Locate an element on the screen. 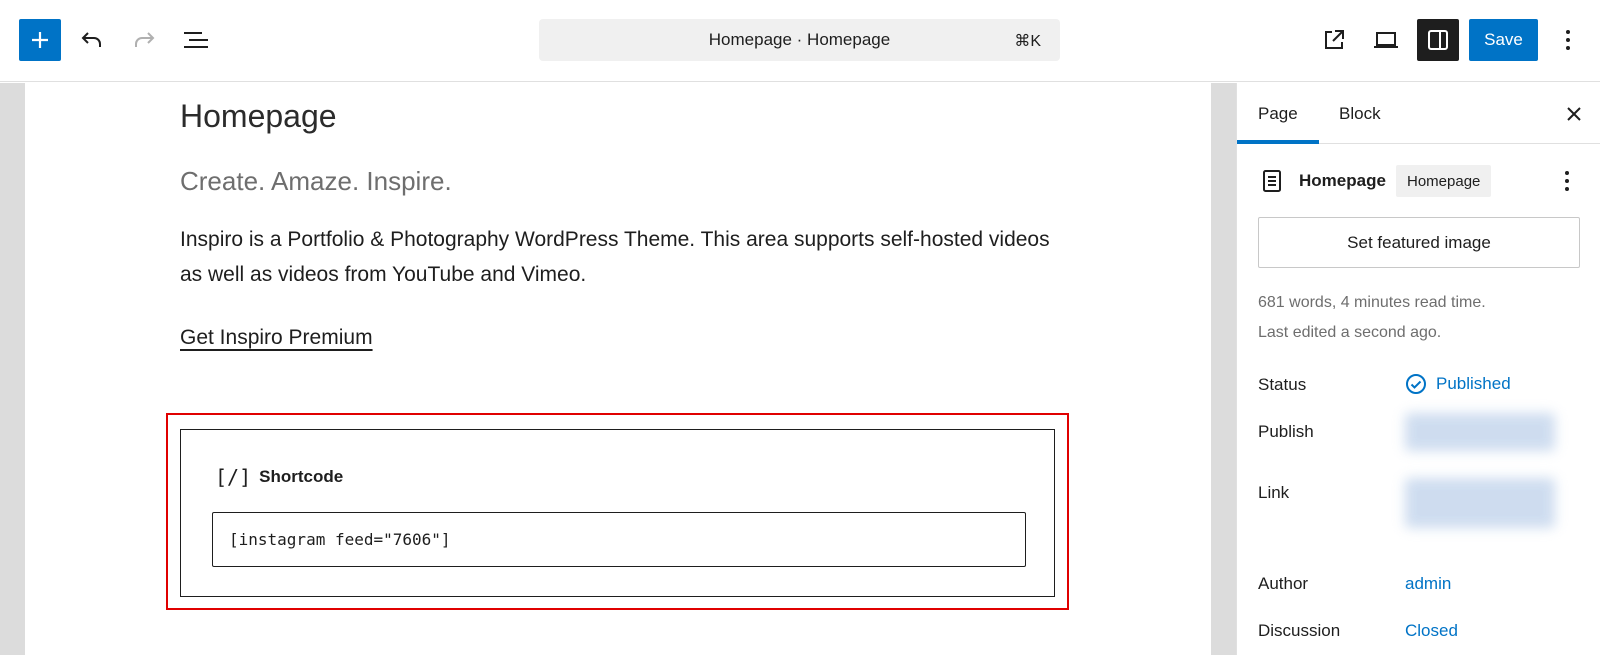  command-palette-button: Homepage · Homepage ⌘K is located at coordinates (799, 40).